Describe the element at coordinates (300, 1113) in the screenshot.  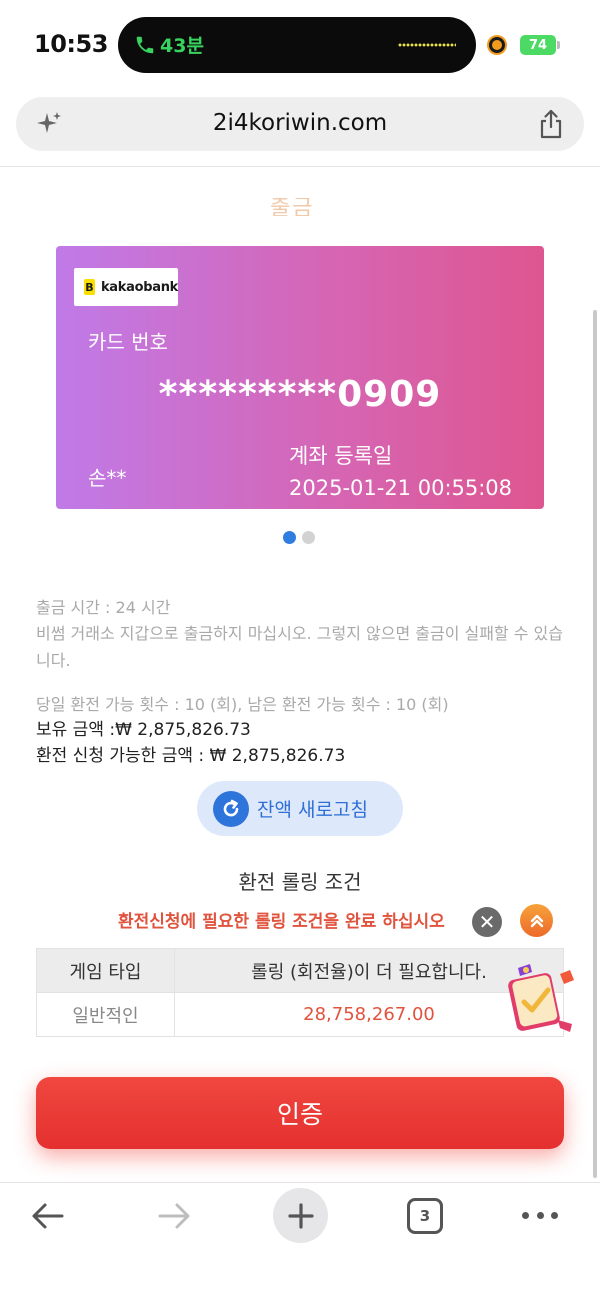
I see `verify-button: 인증` at that location.